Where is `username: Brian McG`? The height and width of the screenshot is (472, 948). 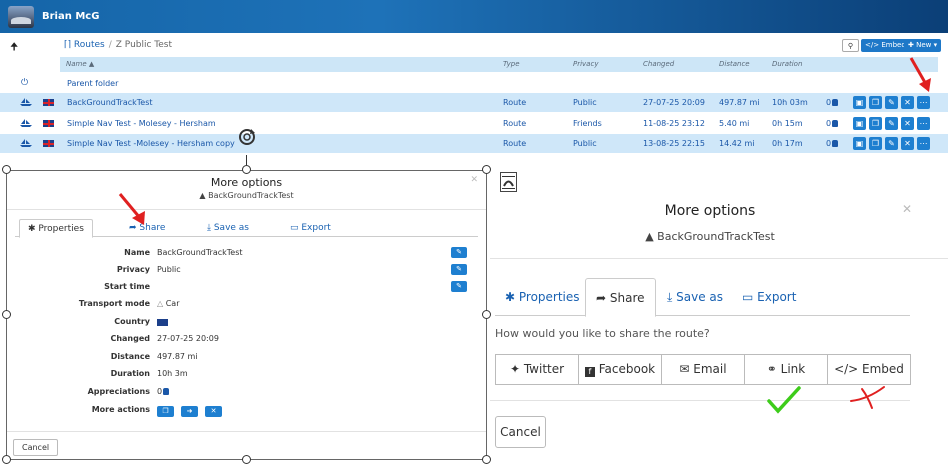
username: Brian McG is located at coordinates (70, 16).